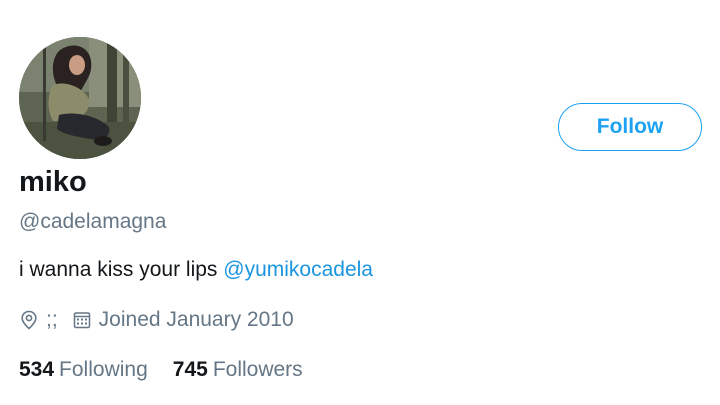  I want to click on profile-meta: ;; Joined January 2010, so click(156, 320).